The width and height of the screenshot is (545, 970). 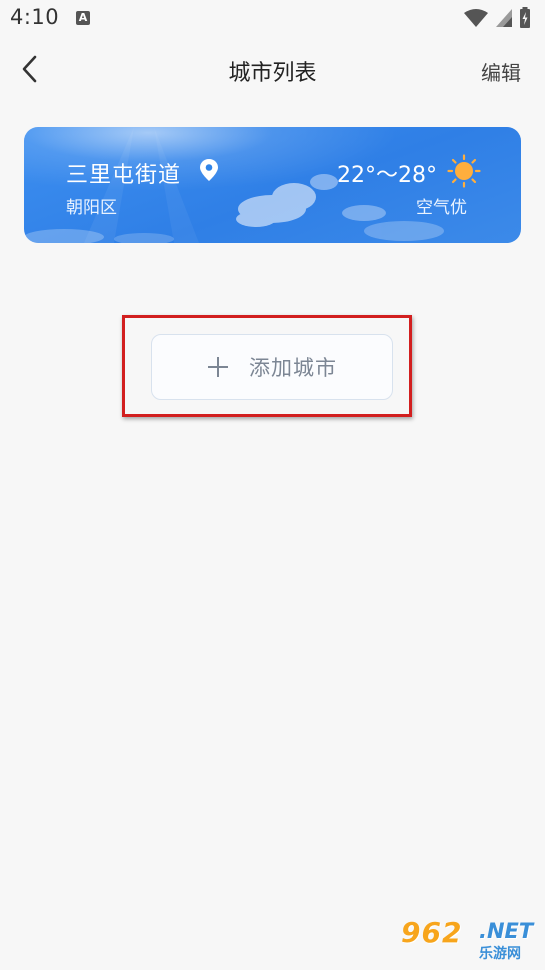 I want to click on city-name: 三里屯街道, so click(x=124, y=175).